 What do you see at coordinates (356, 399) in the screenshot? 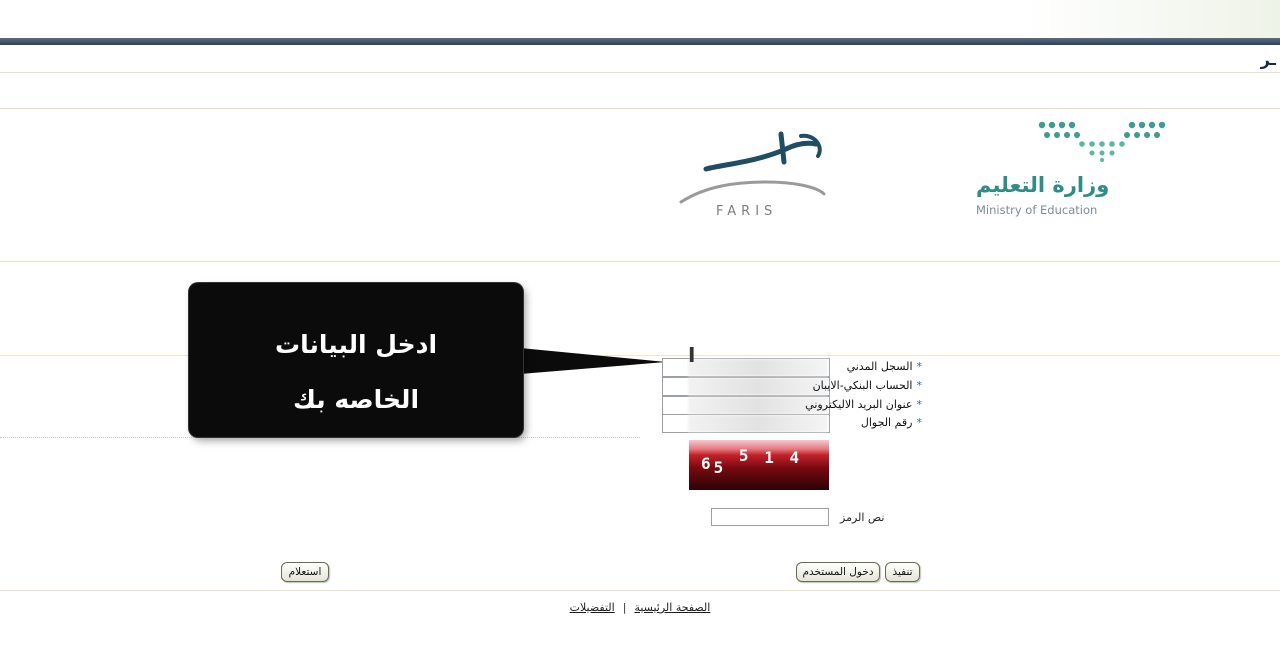
I see `callout-line: الخاصه بك` at bounding box center [356, 399].